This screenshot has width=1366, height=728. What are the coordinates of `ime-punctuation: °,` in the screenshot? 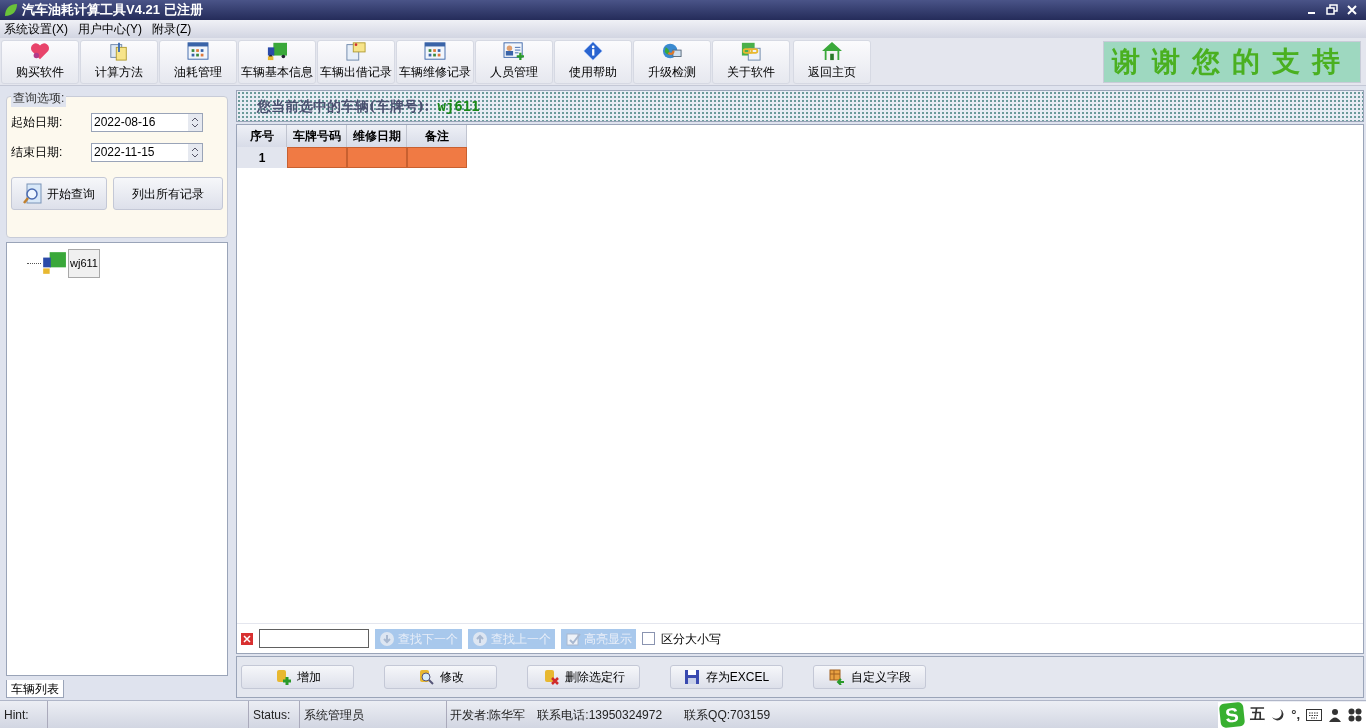 It's located at (1295, 714).